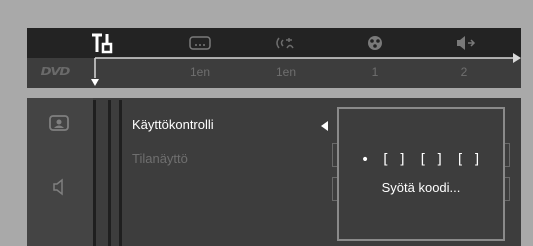  Describe the element at coordinates (160, 158) in the screenshot. I see `menu-item-tilanaytto: Tilanäyttö` at that location.